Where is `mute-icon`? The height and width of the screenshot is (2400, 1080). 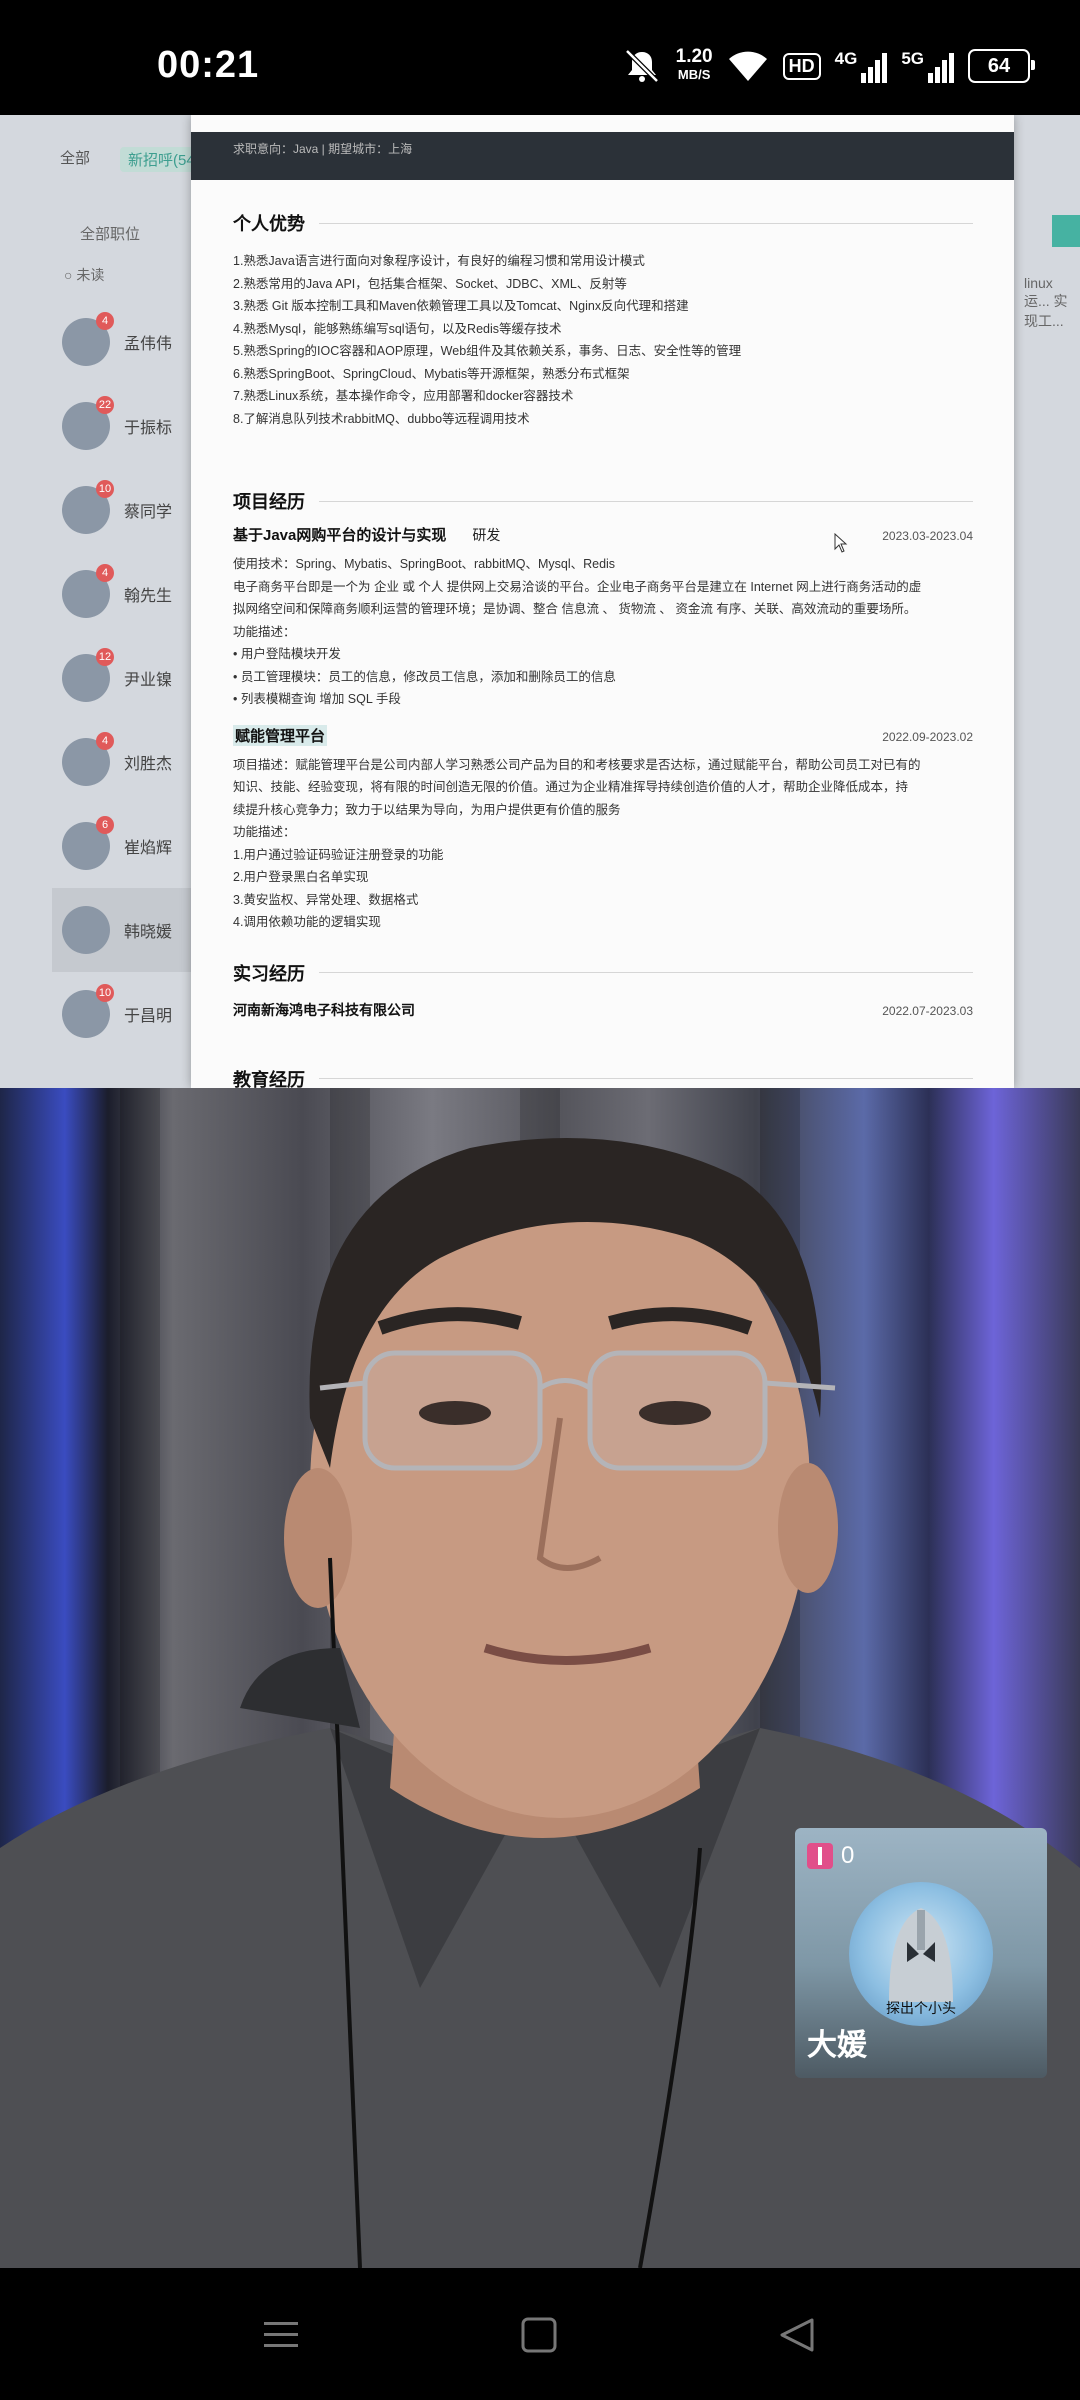 mute-icon is located at coordinates (642, 66).